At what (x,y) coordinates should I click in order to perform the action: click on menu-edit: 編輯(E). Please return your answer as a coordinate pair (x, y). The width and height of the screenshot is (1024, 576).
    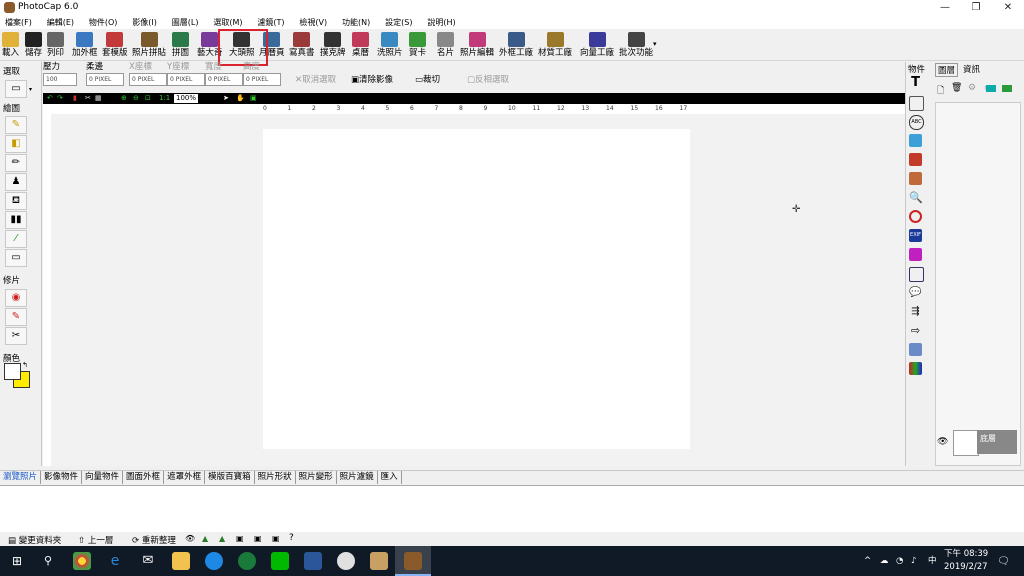
    Looking at the image, I should click on (60, 22).